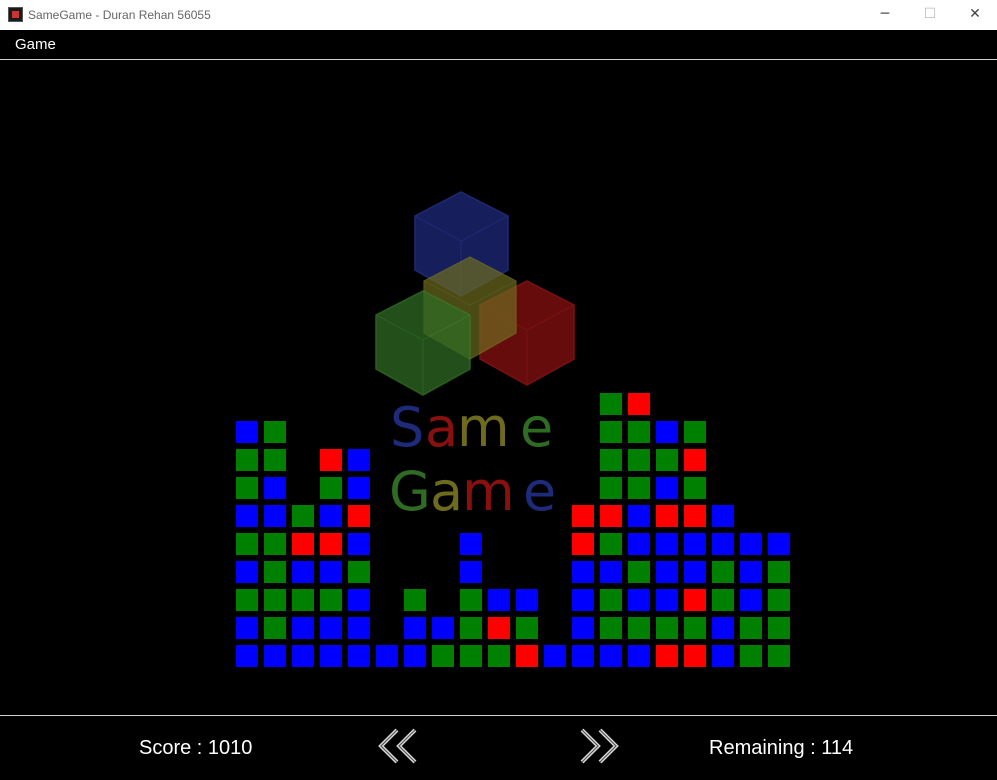  I want to click on next-button, so click(598, 748).